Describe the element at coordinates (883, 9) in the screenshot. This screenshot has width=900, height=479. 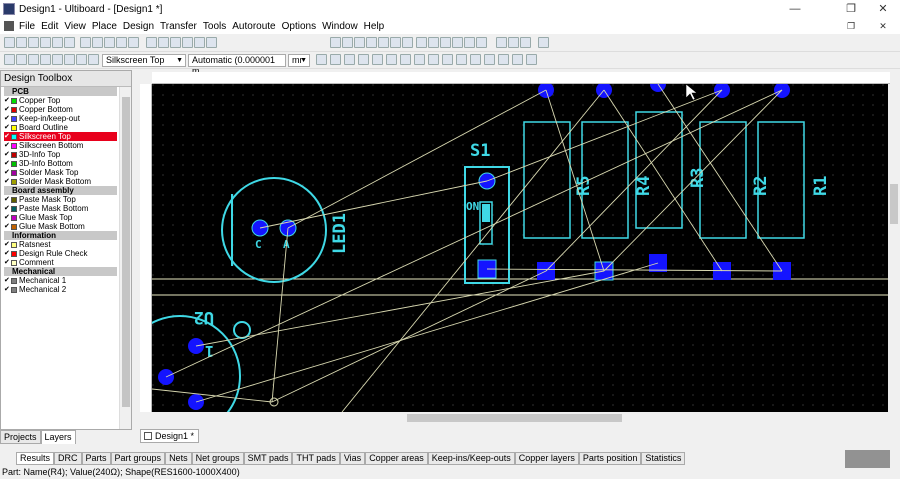
I see `close-button: ✕` at that location.